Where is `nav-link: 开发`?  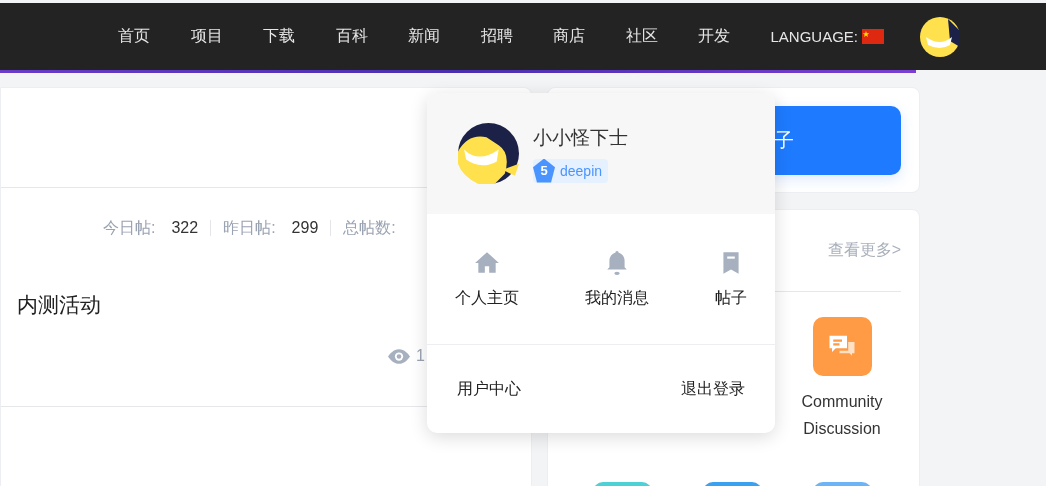 nav-link: 开发 is located at coordinates (714, 36).